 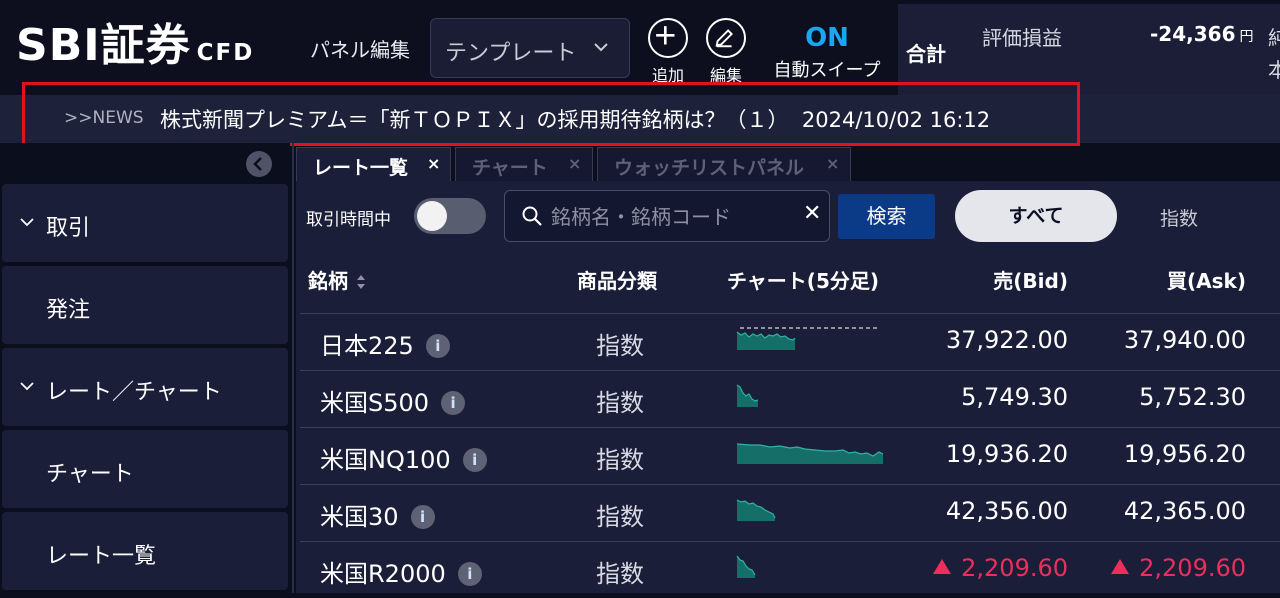 What do you see at coordinates (293, 368) in the screenshot?
I see `sidebar-divider` at bounding box center [293, 368].